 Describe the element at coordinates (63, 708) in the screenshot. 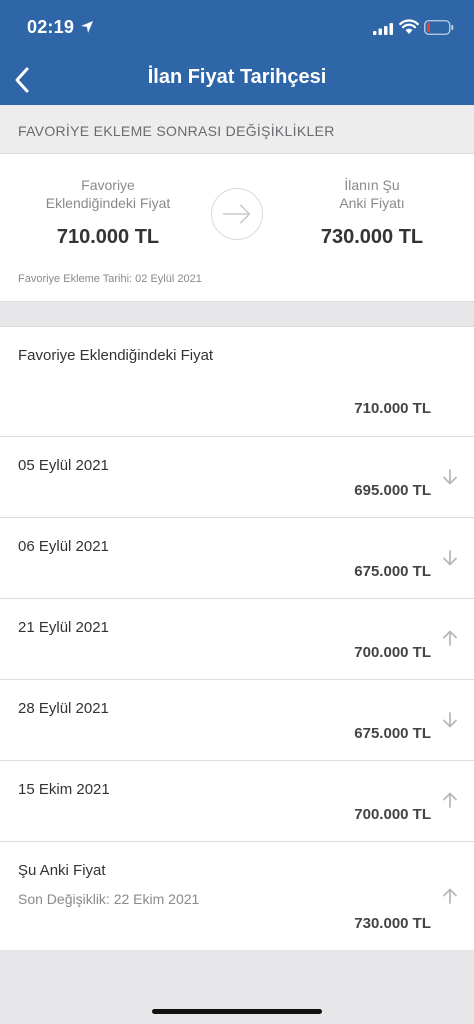

I see `row-label: 28 Eylül 2021` at that location.